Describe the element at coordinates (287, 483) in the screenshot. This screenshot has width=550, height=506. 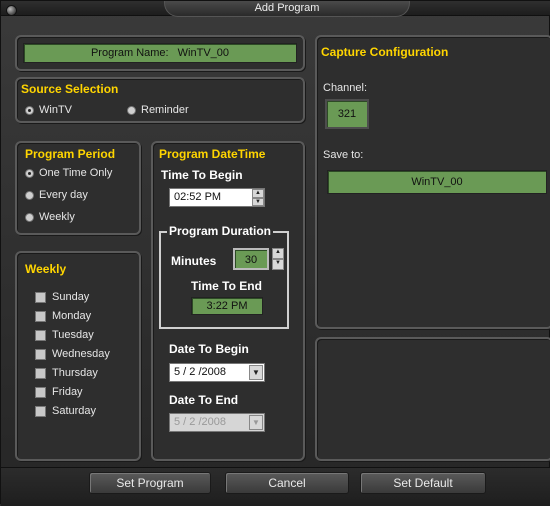
I see `cancel-button: Cancel` at that location.